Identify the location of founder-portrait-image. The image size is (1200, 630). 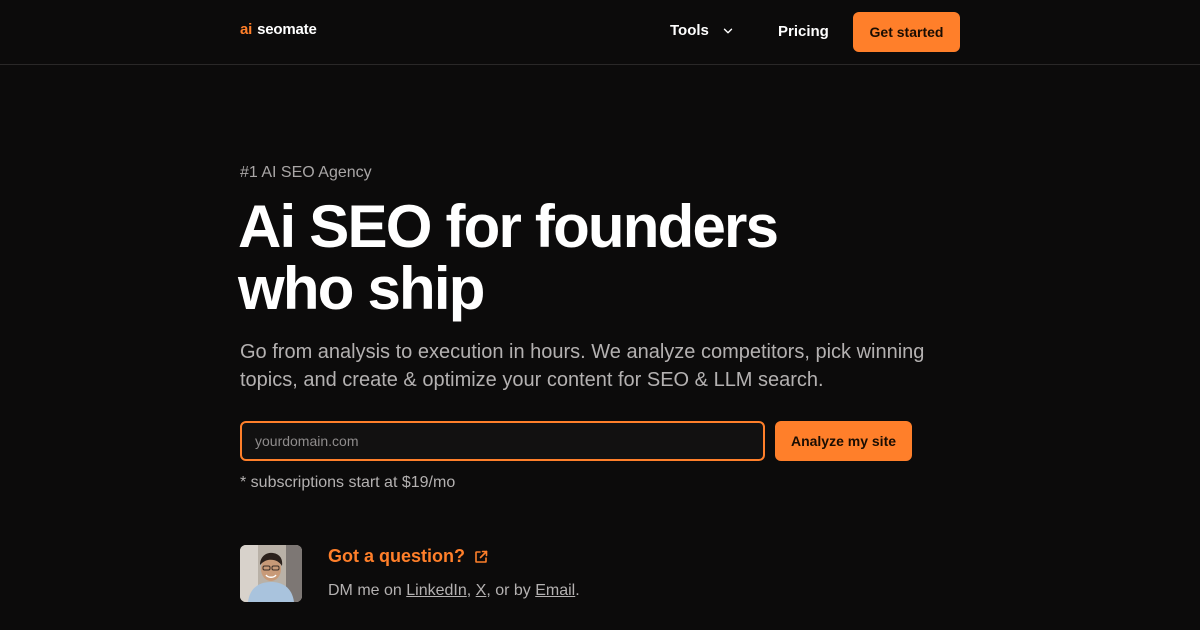
(271, 573).